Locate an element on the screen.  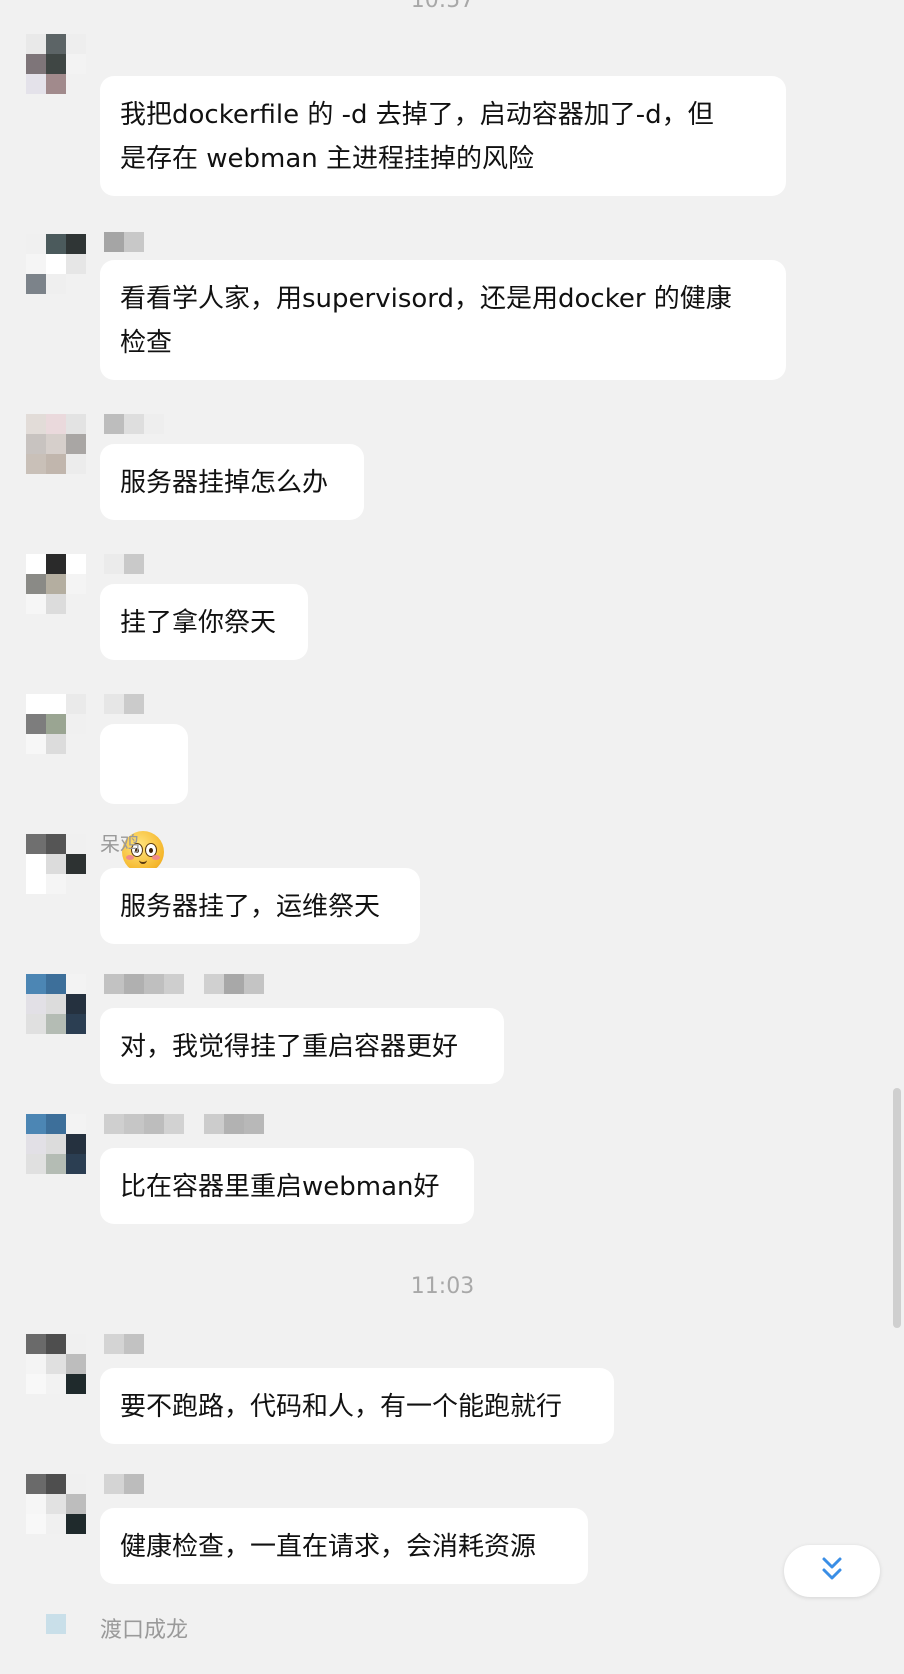
message-bubble: 要不跑路，代码和人，有一个能跑就行 is located at coordinates (357, 1406).